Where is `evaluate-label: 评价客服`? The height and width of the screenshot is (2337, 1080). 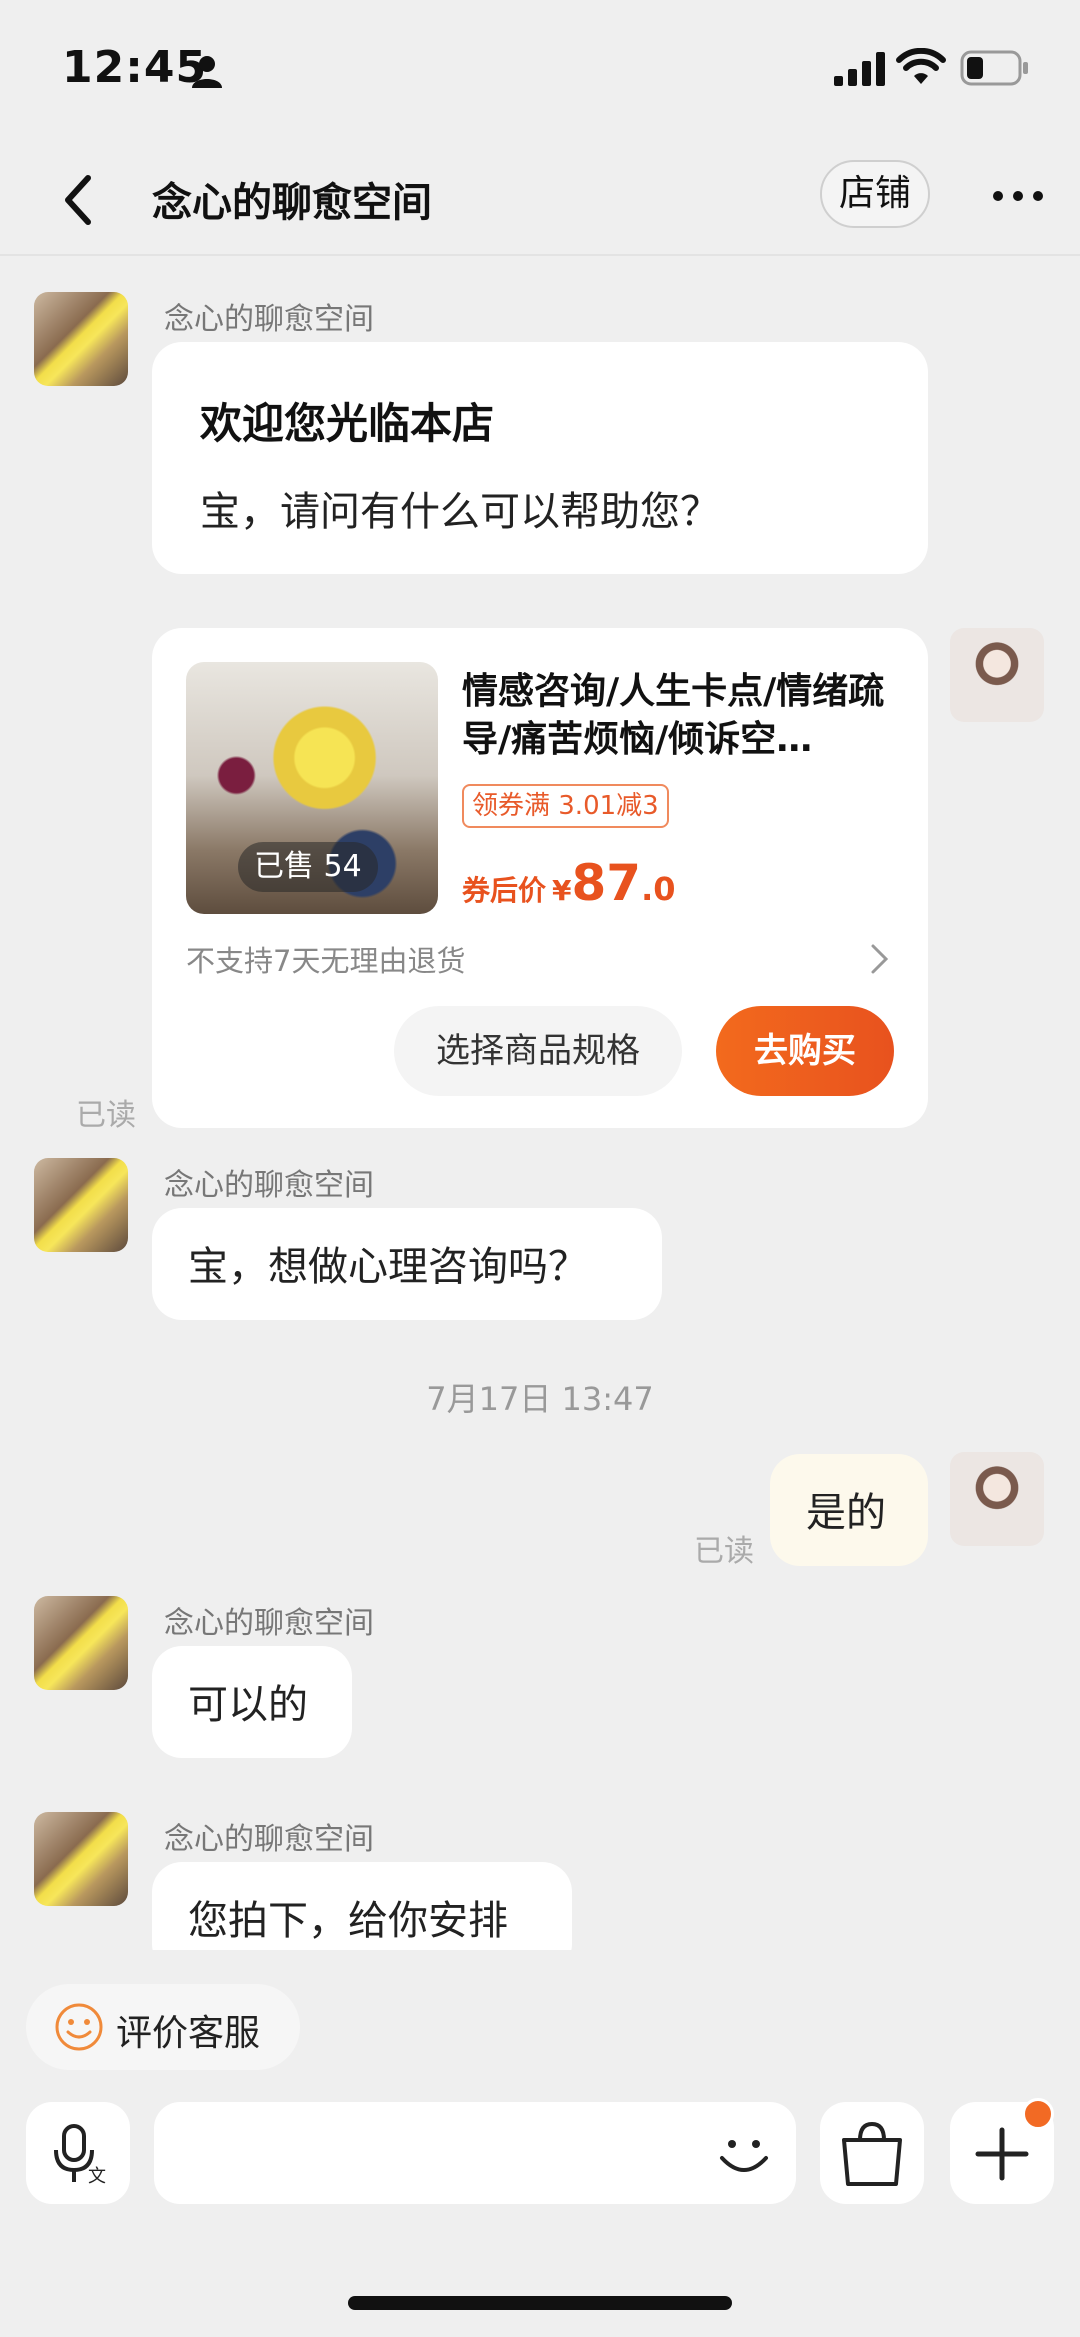
evaluate-label: 评价客服 is located at coordinates (188, 2033).